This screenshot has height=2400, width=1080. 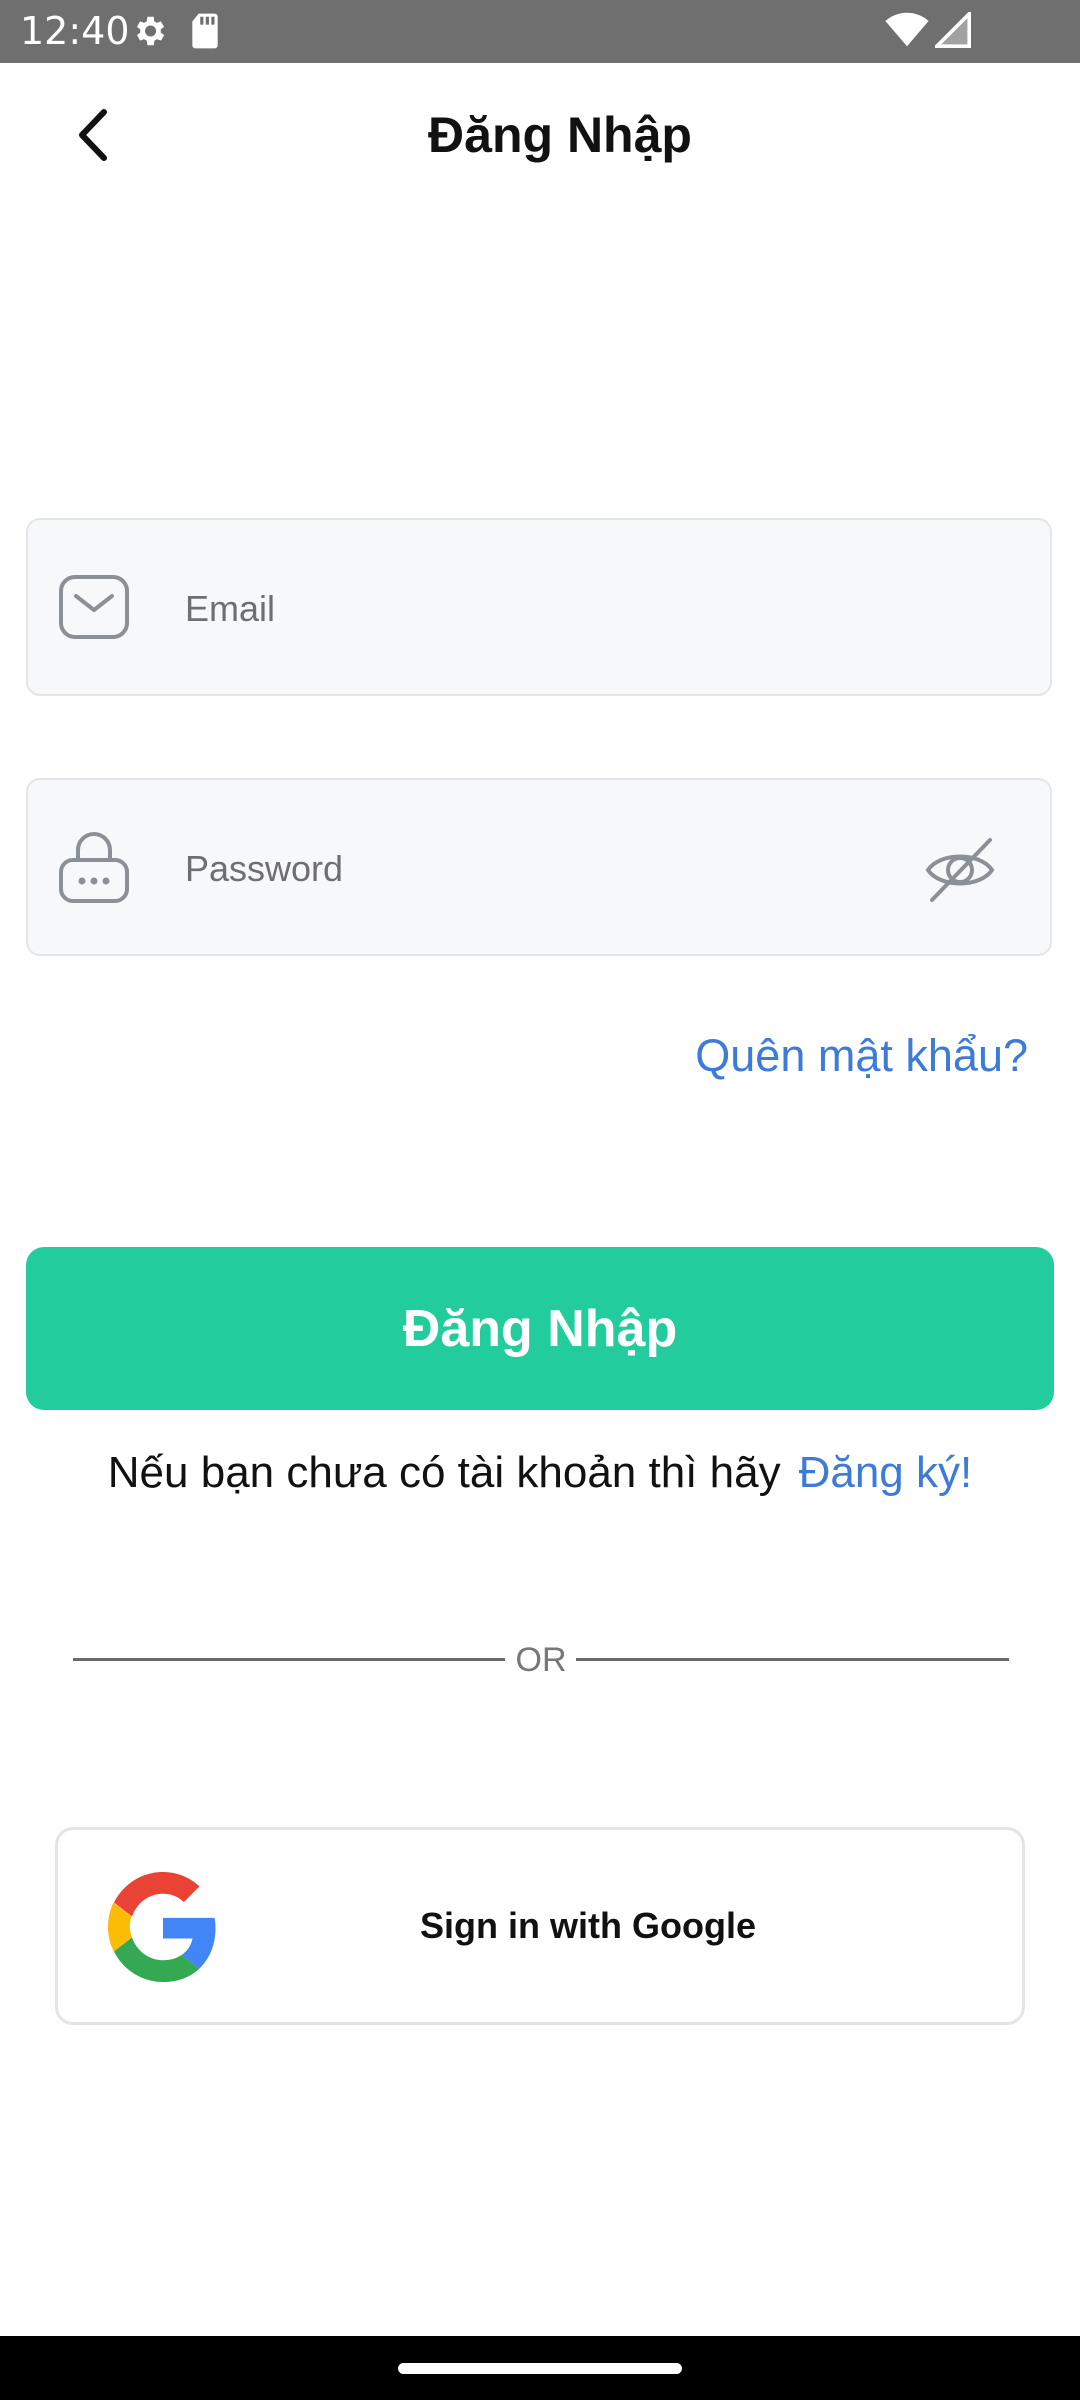 I want to click on status-bar: 12:40, so click(x=540, y=31).